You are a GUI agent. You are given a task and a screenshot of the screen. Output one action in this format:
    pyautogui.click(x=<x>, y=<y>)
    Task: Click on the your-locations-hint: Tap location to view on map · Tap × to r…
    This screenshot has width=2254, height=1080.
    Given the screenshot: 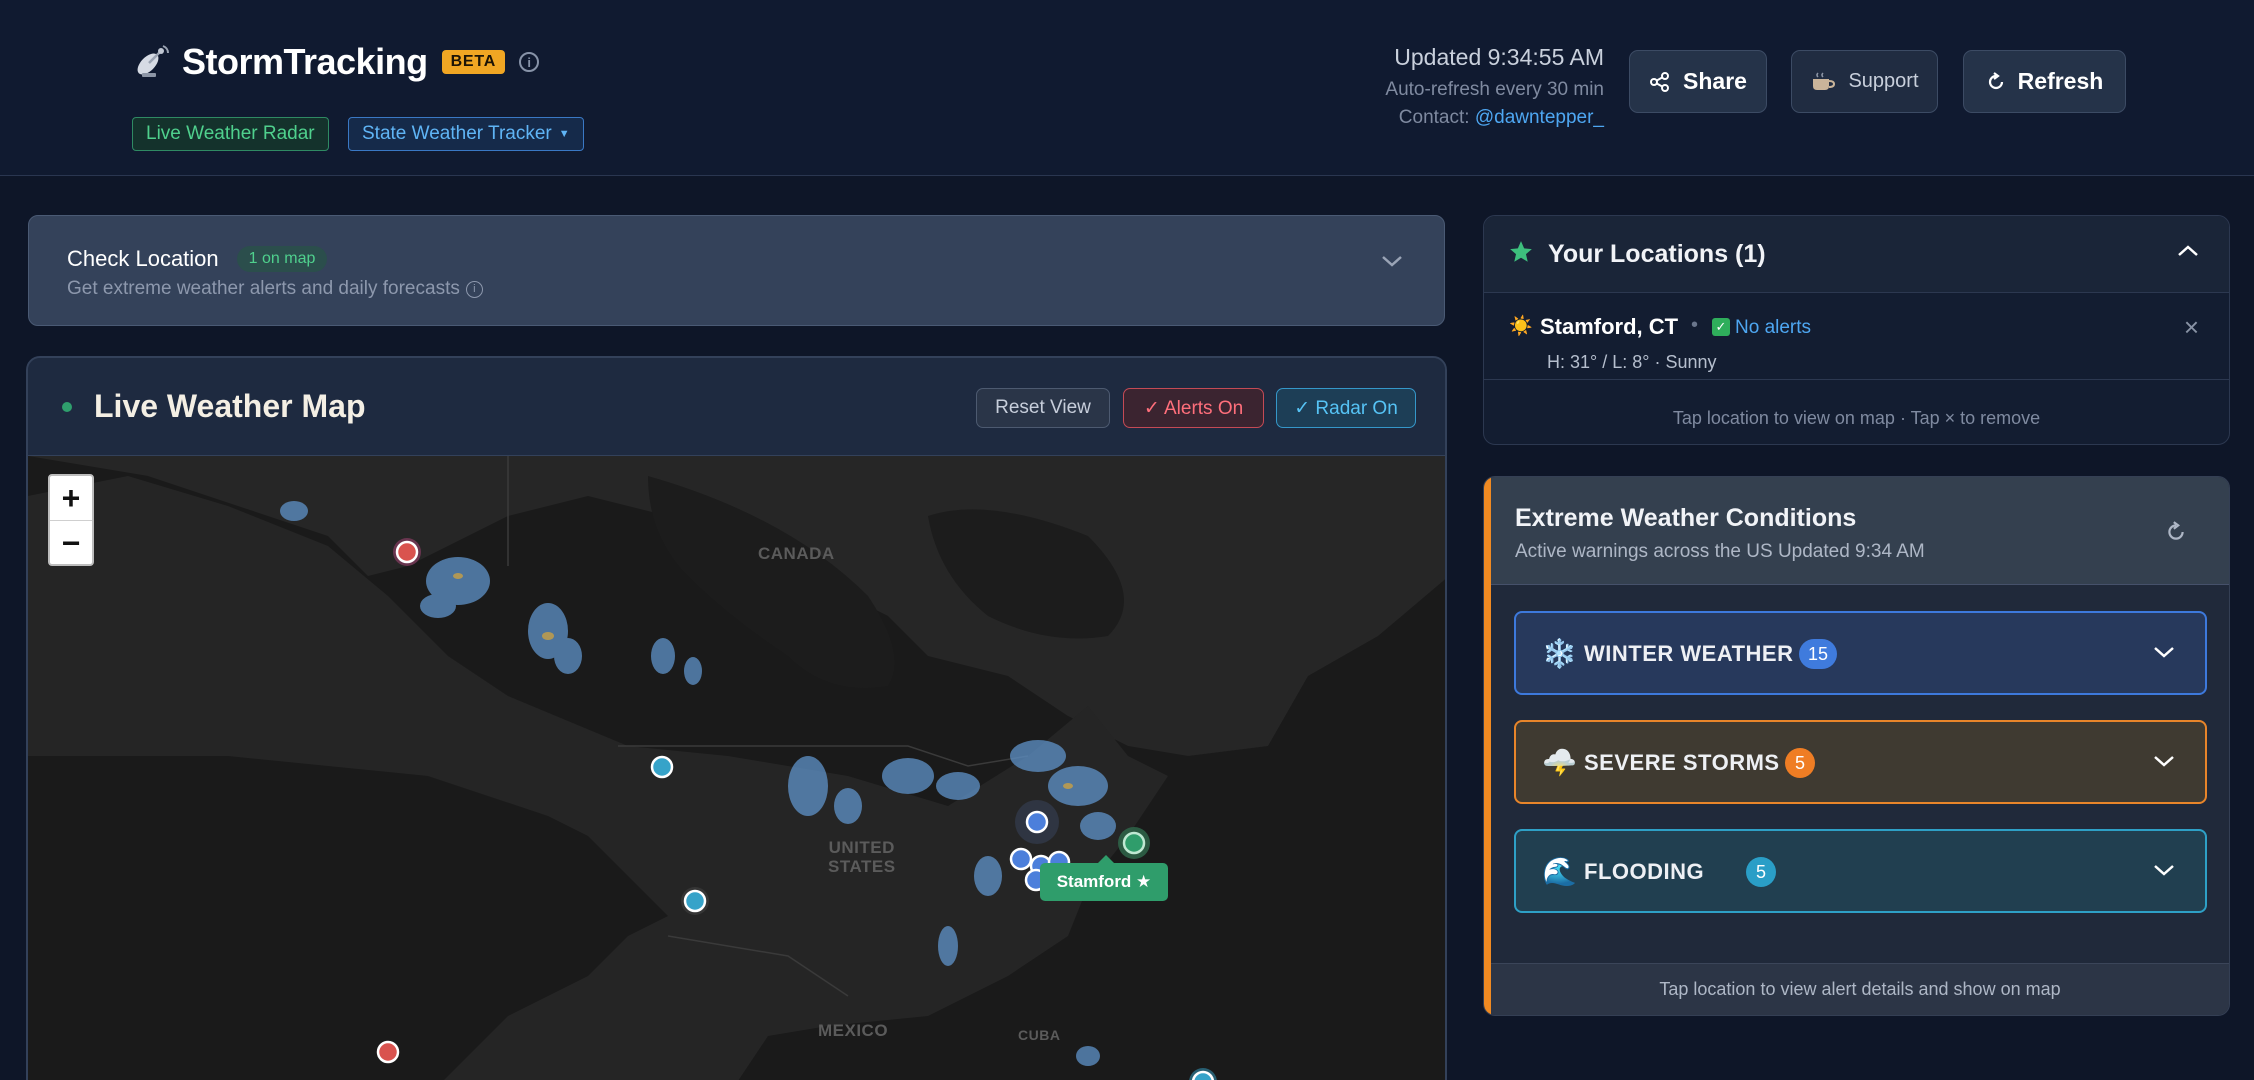 What is the action you would take?
    pyautogui.click(x=1856, y=418)
    